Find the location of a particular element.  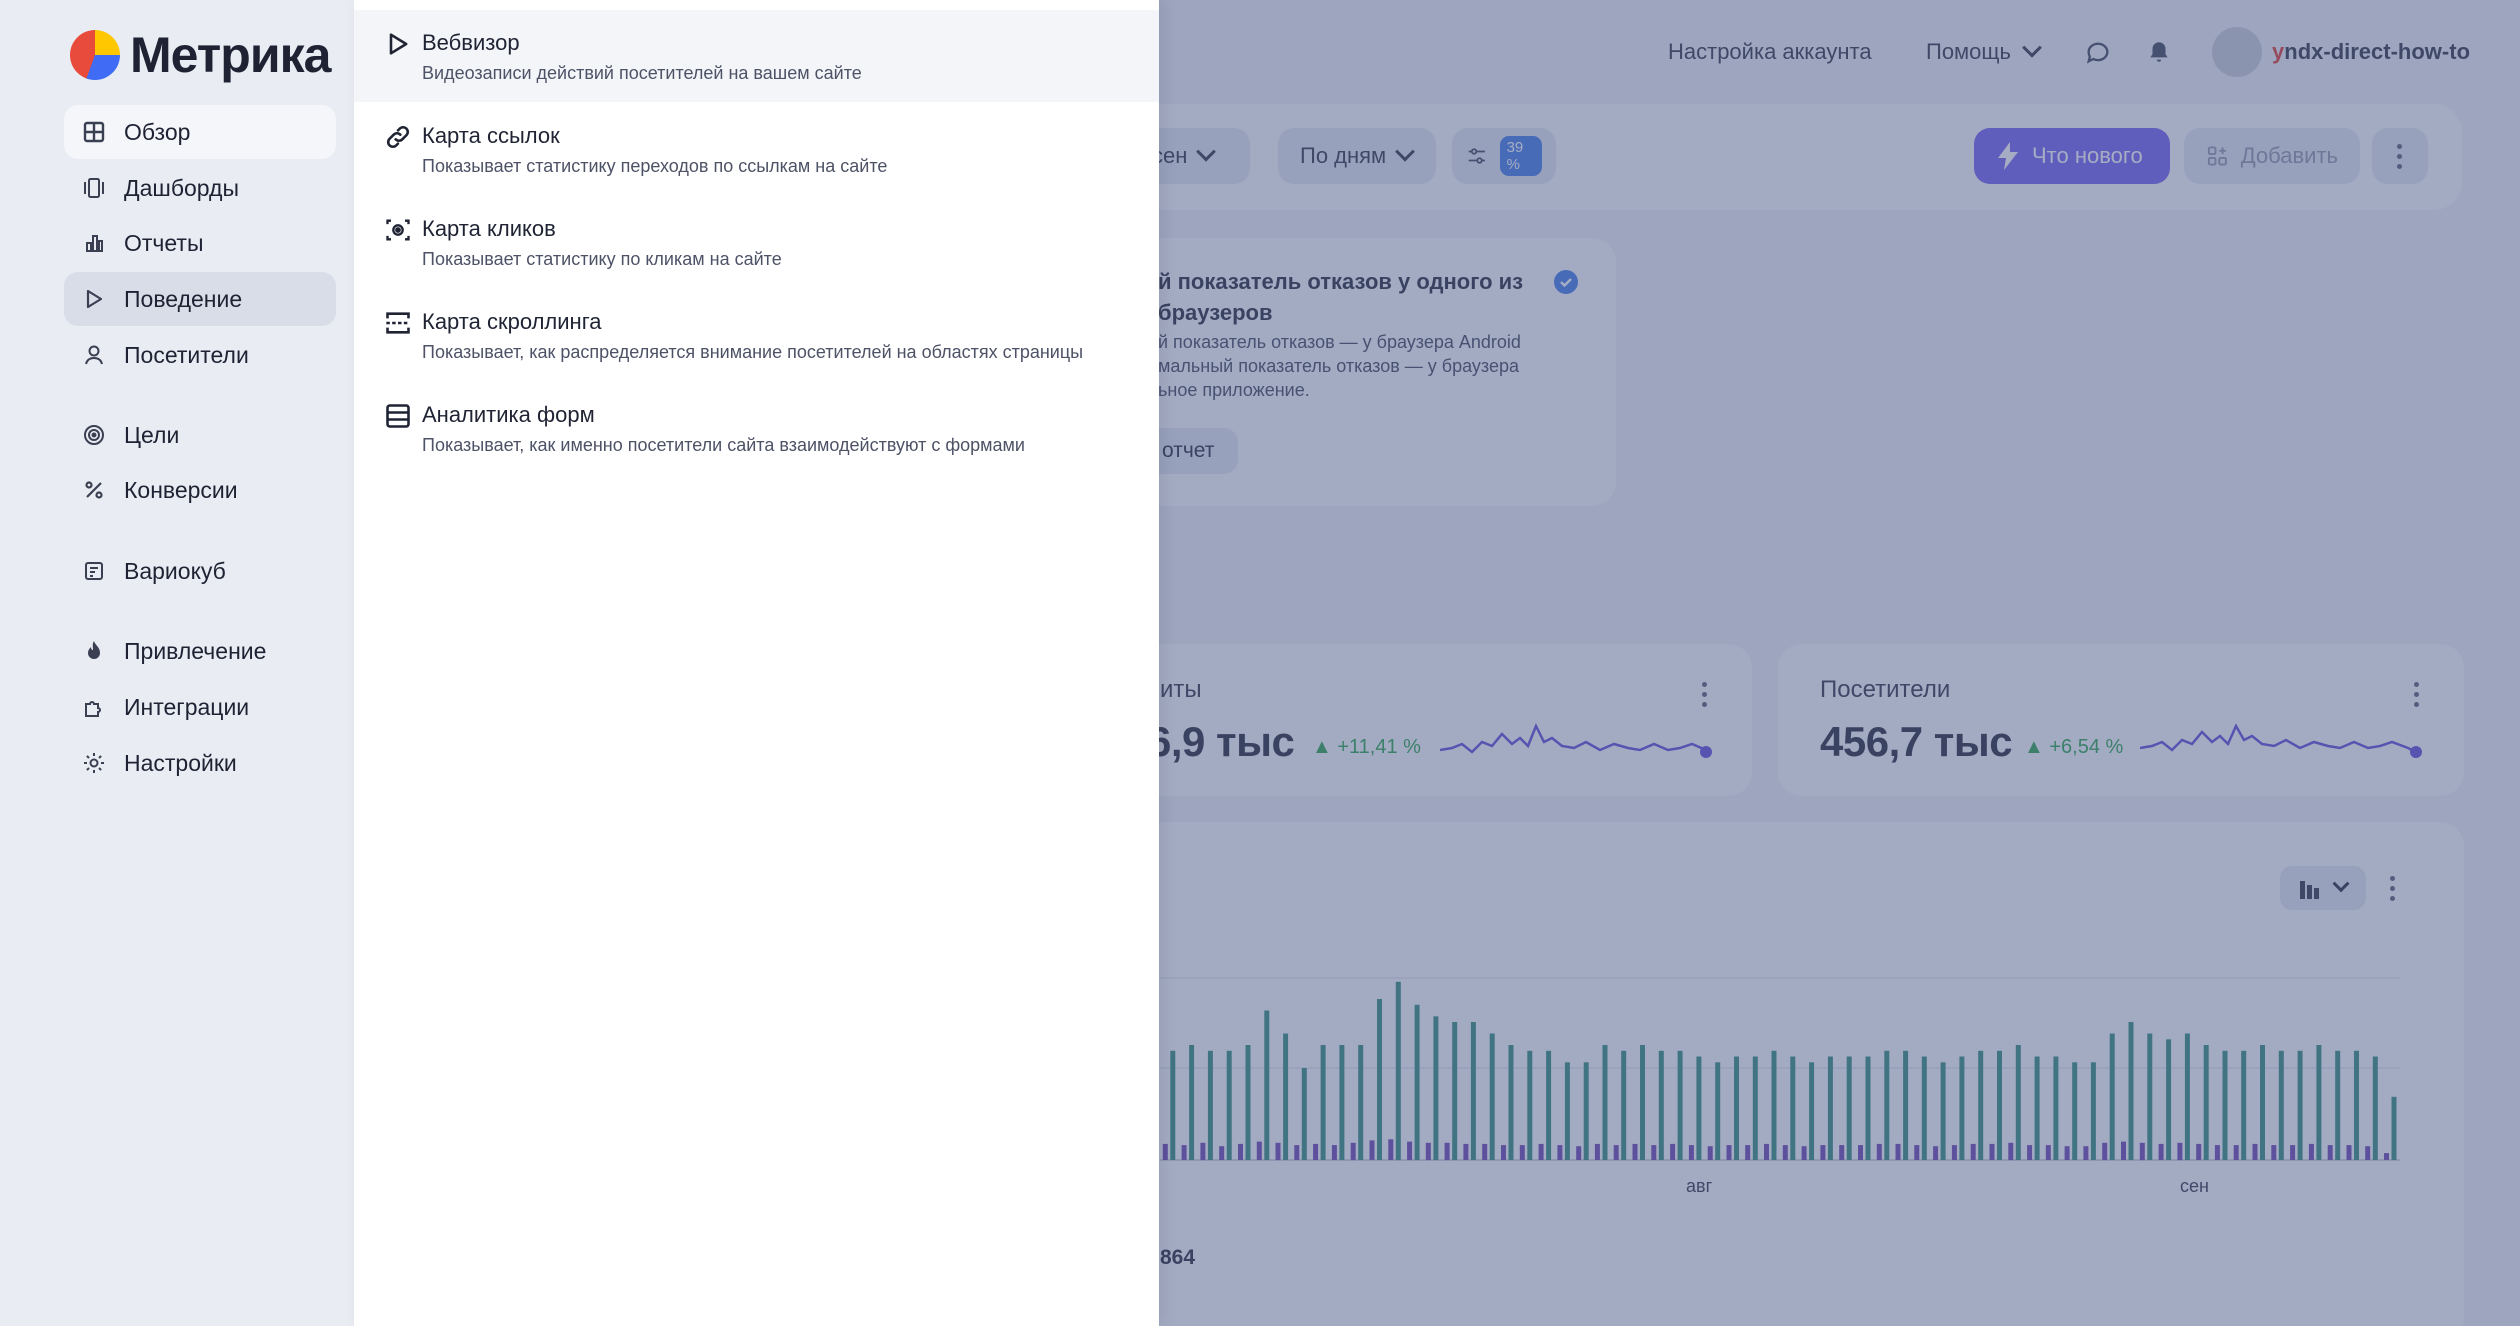

sidebar-item-reports: Отчеты is located at coordinates (200, 243).